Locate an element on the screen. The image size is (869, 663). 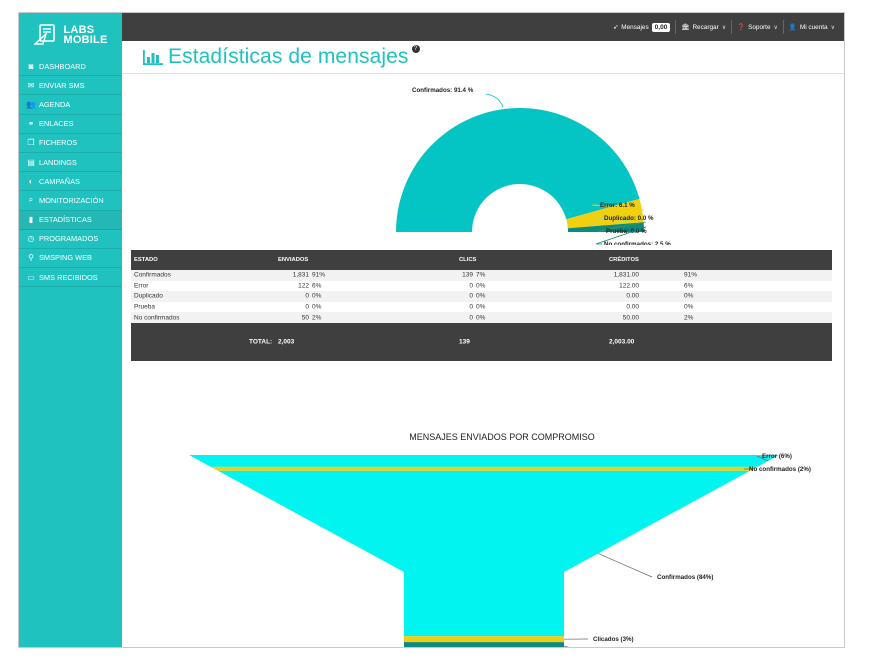
col-clics: CLICS is located at coordinates (468, 260).